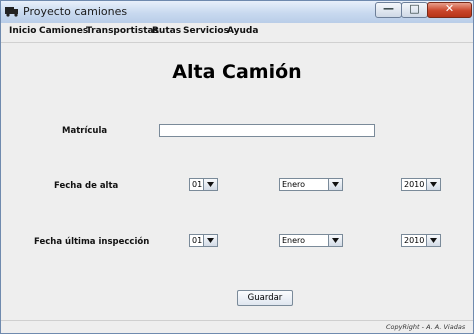  I want to click on close-button: ✕, so click(449, 10).